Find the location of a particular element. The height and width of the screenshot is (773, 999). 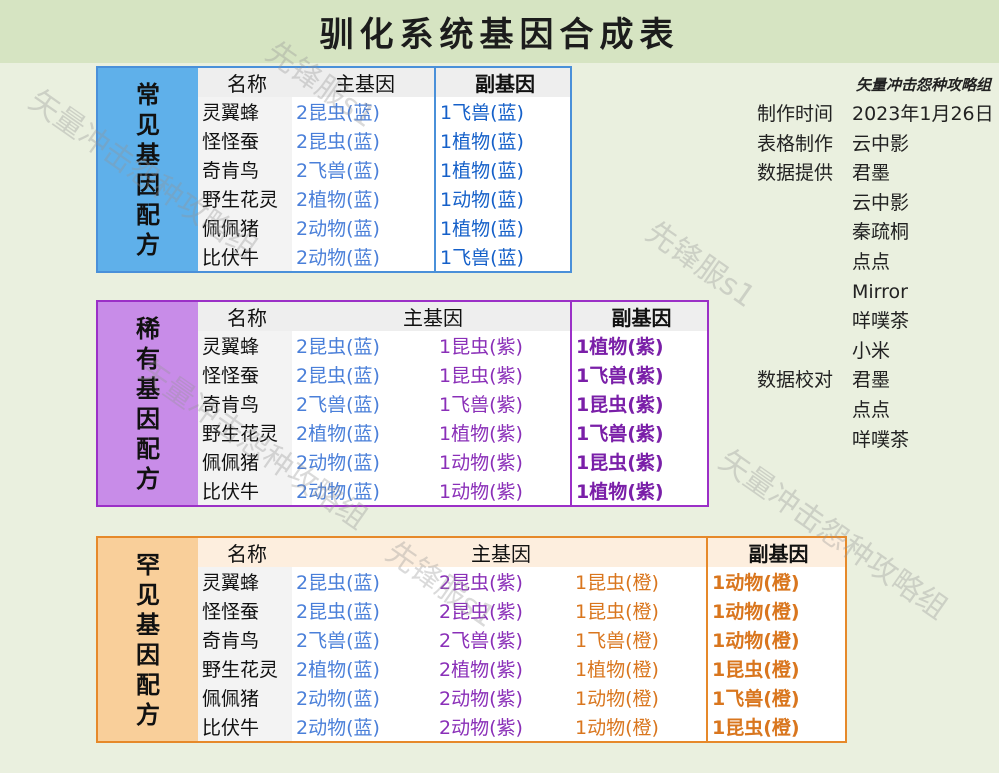

main-gene-orange: 1植物(橙) is located at coordinates (639, 668).